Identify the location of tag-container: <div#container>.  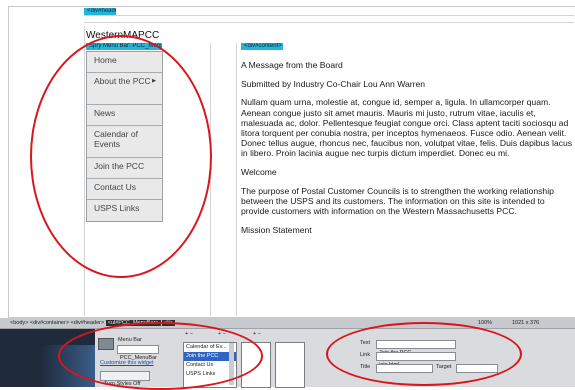
(49, 323).